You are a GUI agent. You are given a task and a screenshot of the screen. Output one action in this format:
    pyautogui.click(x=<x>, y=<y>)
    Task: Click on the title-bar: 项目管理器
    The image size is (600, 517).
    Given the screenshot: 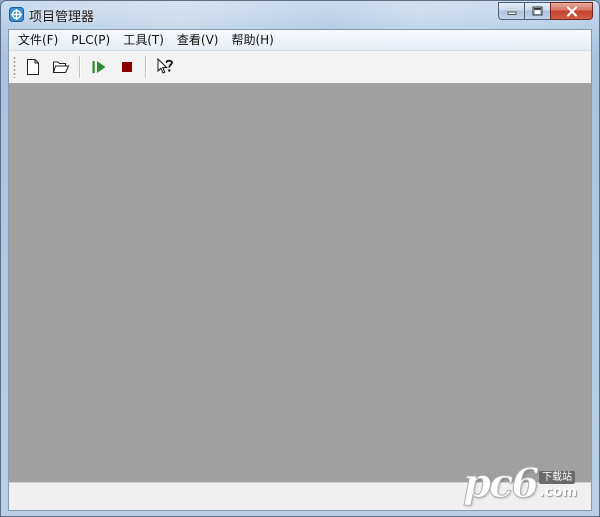 What is the action you would take?
    pyautogui.click(x=300, y=15)
    